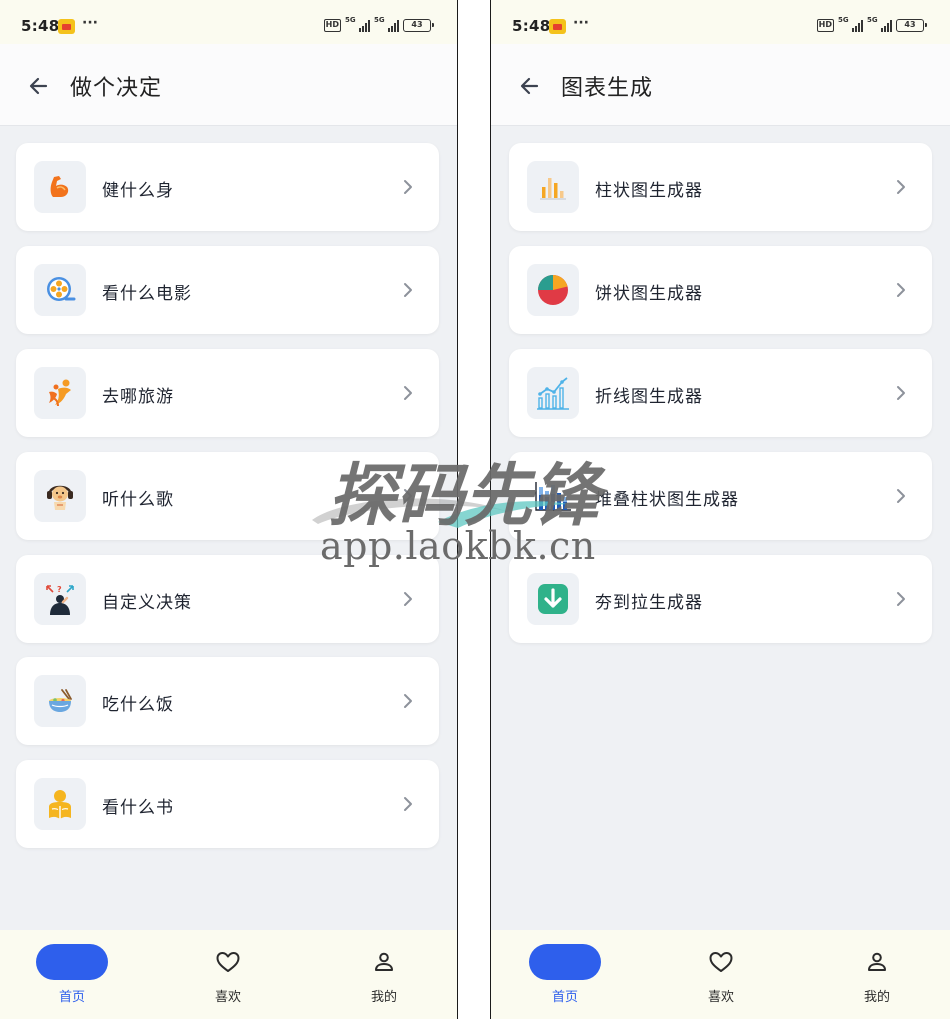  Describe the element at coordinates (138, 397) in the screenshot. I see `list-item-label: 去哪旅游` at that location.